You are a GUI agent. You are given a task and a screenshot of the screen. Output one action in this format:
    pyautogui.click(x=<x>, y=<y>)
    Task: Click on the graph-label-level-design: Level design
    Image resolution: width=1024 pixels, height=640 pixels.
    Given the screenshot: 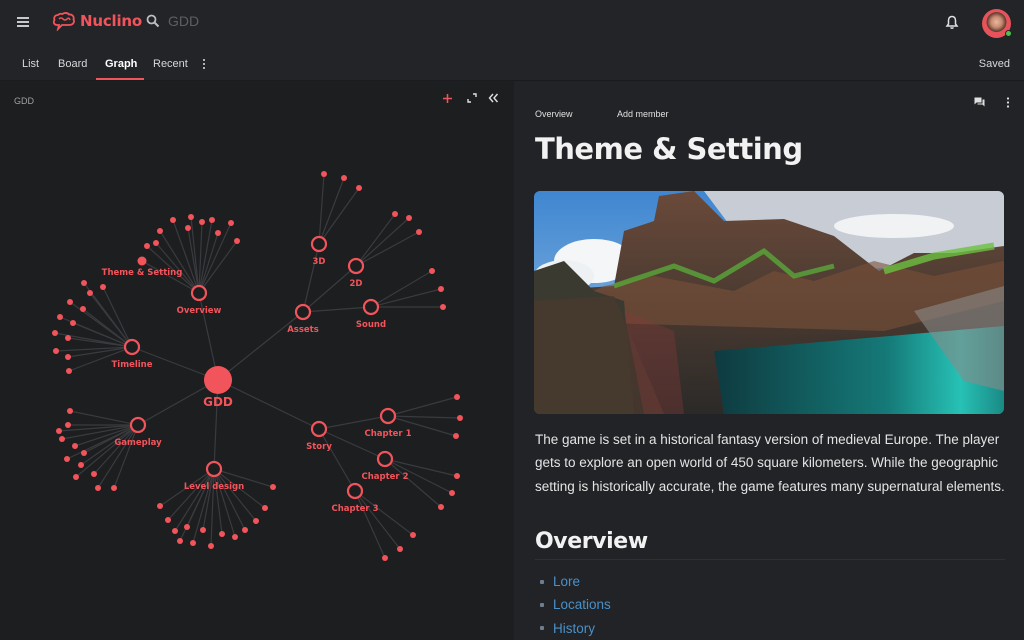 What is the action you would take?
    pyautogui.click(x=214, y=487)
    